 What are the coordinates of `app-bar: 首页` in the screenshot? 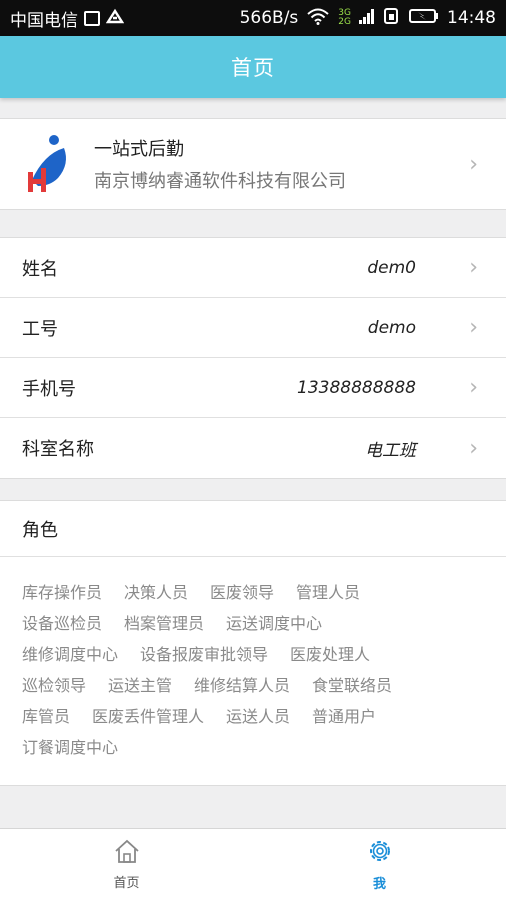 It's located at (253, 67).